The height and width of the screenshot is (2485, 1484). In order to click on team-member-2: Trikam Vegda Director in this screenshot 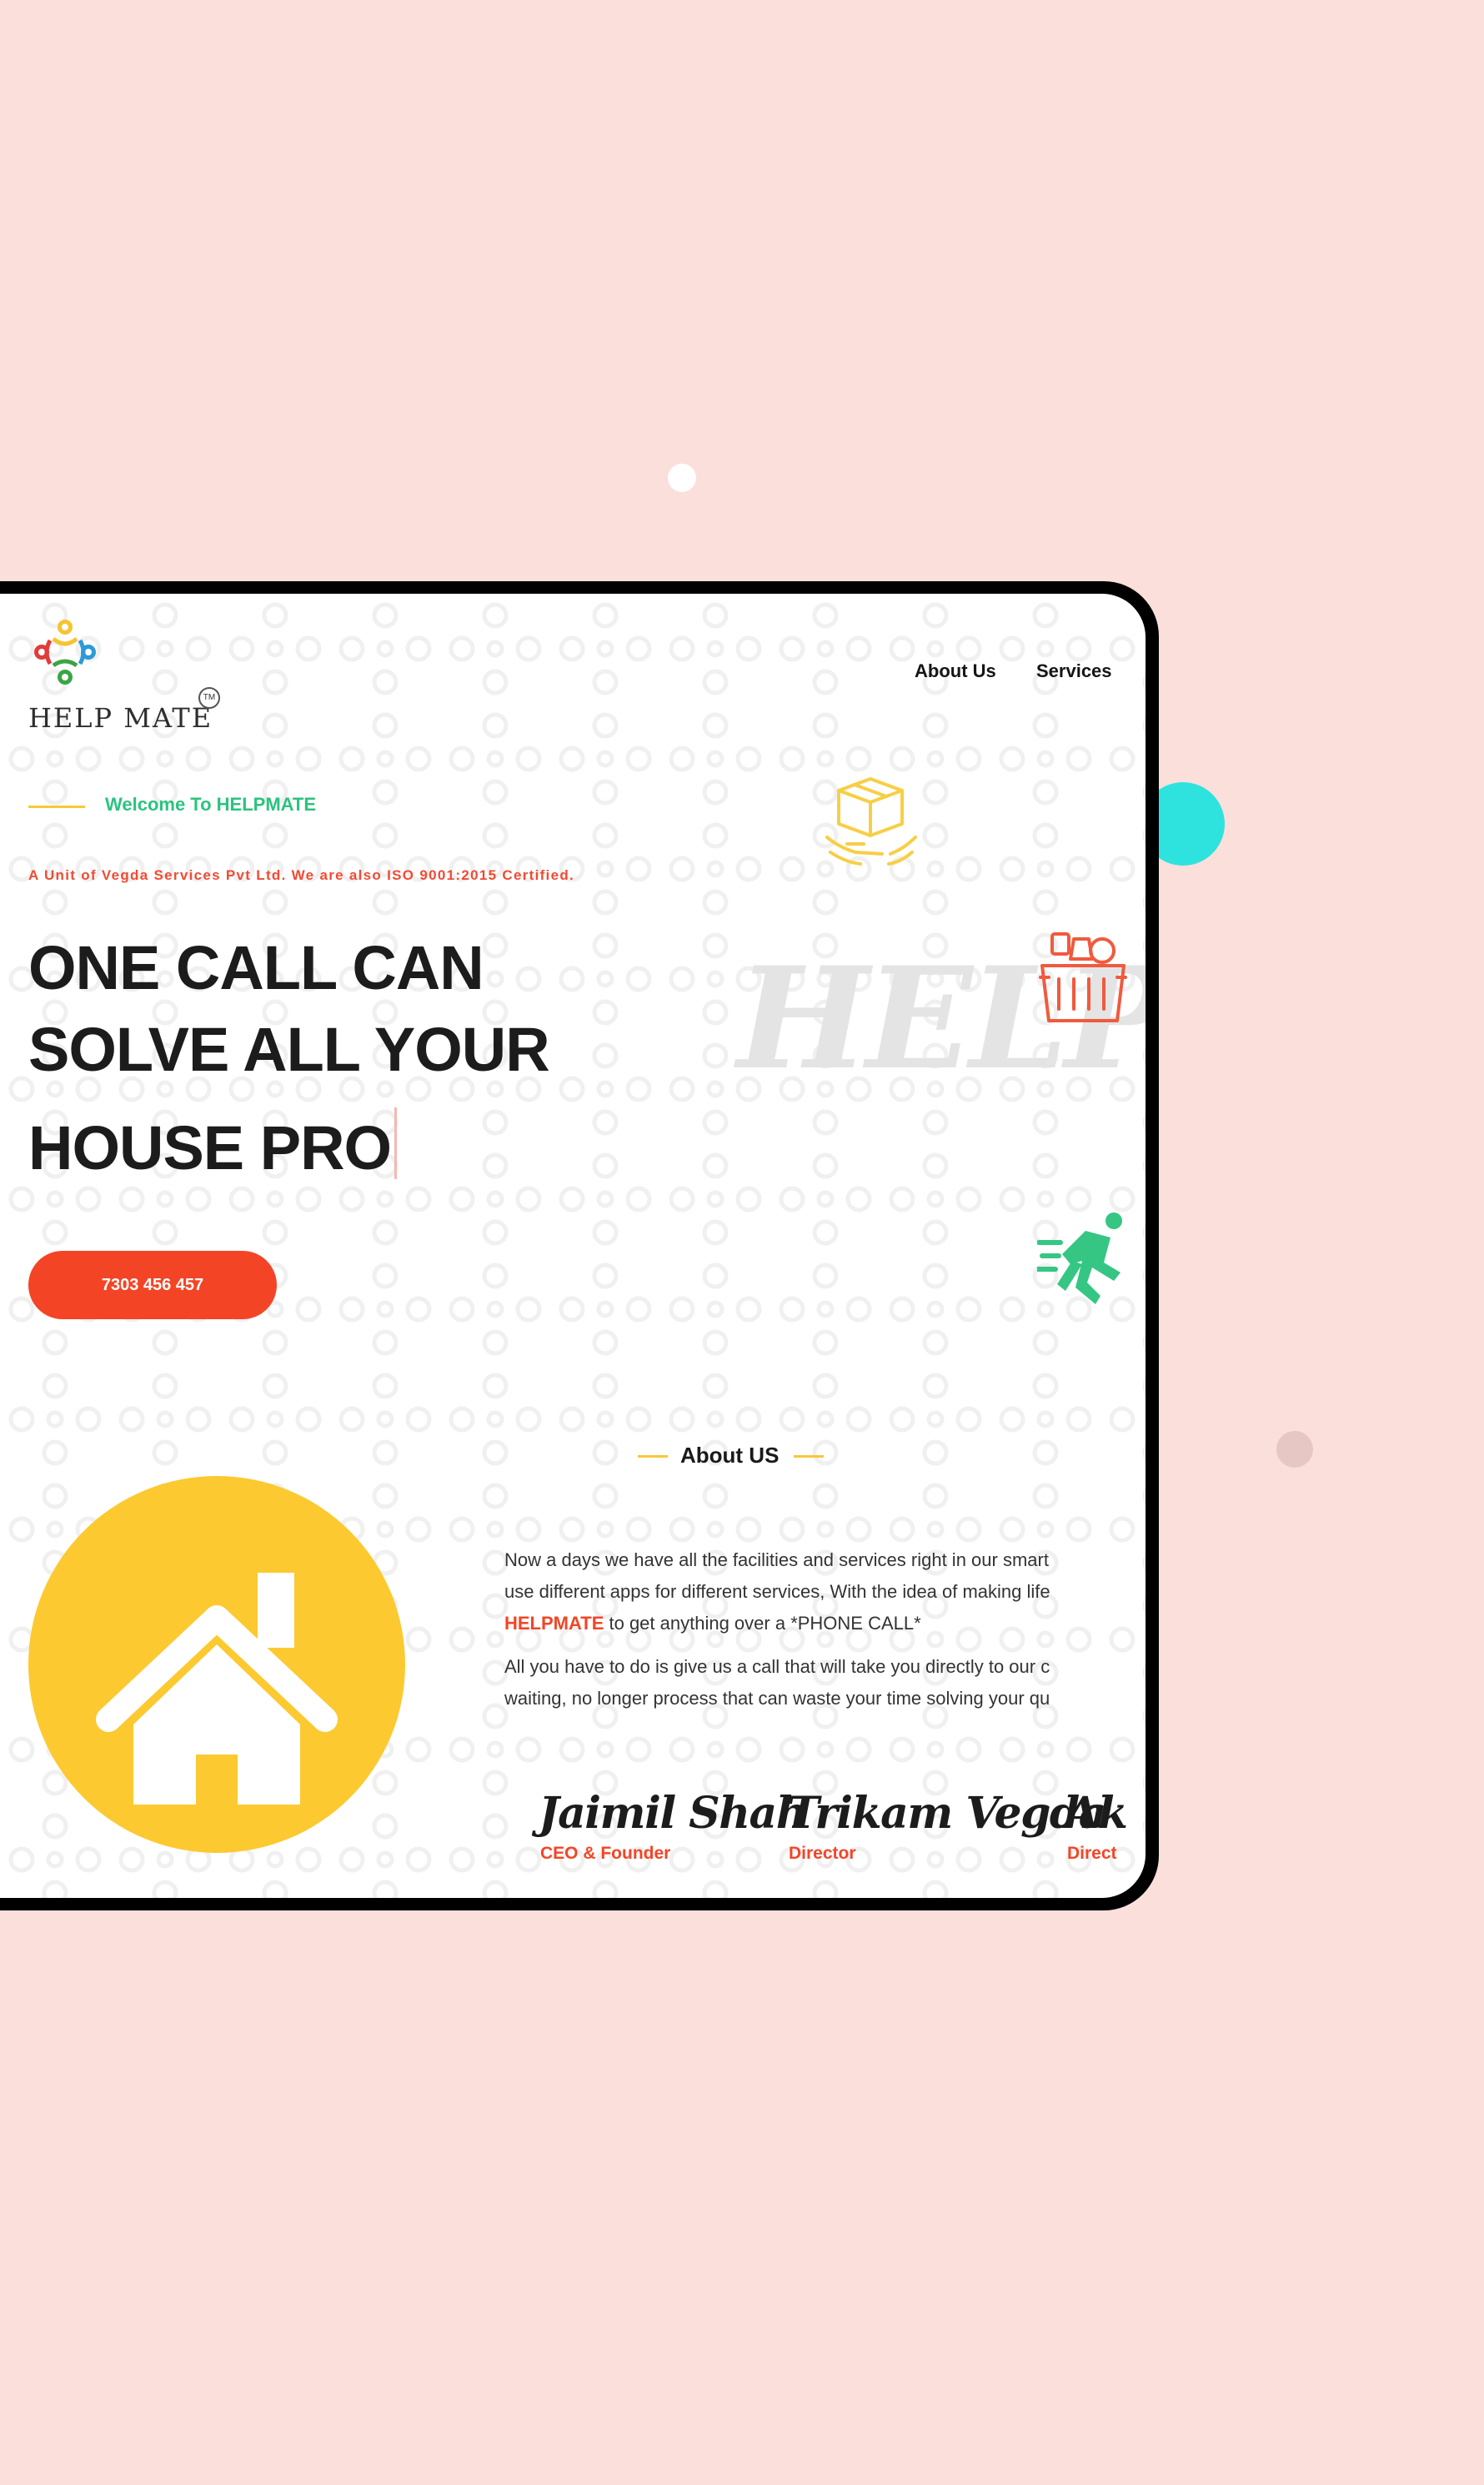, I will do `click(946, 1826)`.